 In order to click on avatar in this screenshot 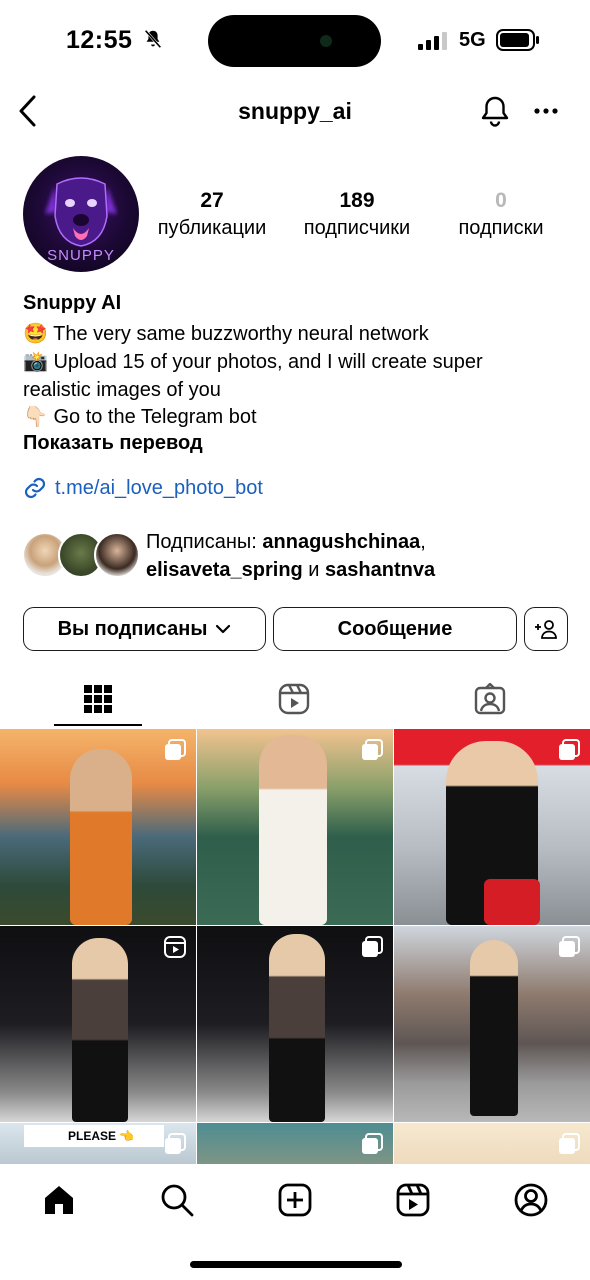, I will do `click(117, 555)`.